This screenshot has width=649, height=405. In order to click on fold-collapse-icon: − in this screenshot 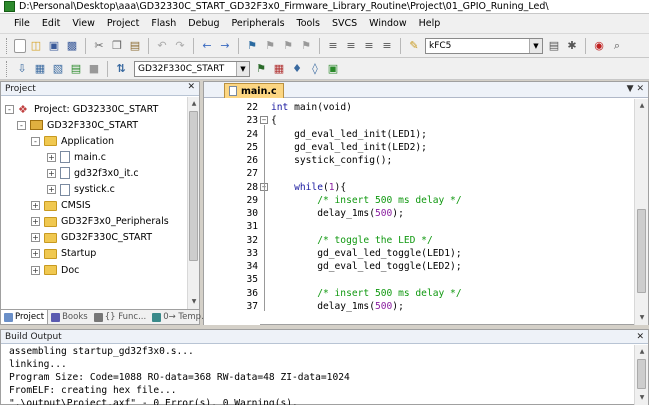, I will do `click(264, 120)`.